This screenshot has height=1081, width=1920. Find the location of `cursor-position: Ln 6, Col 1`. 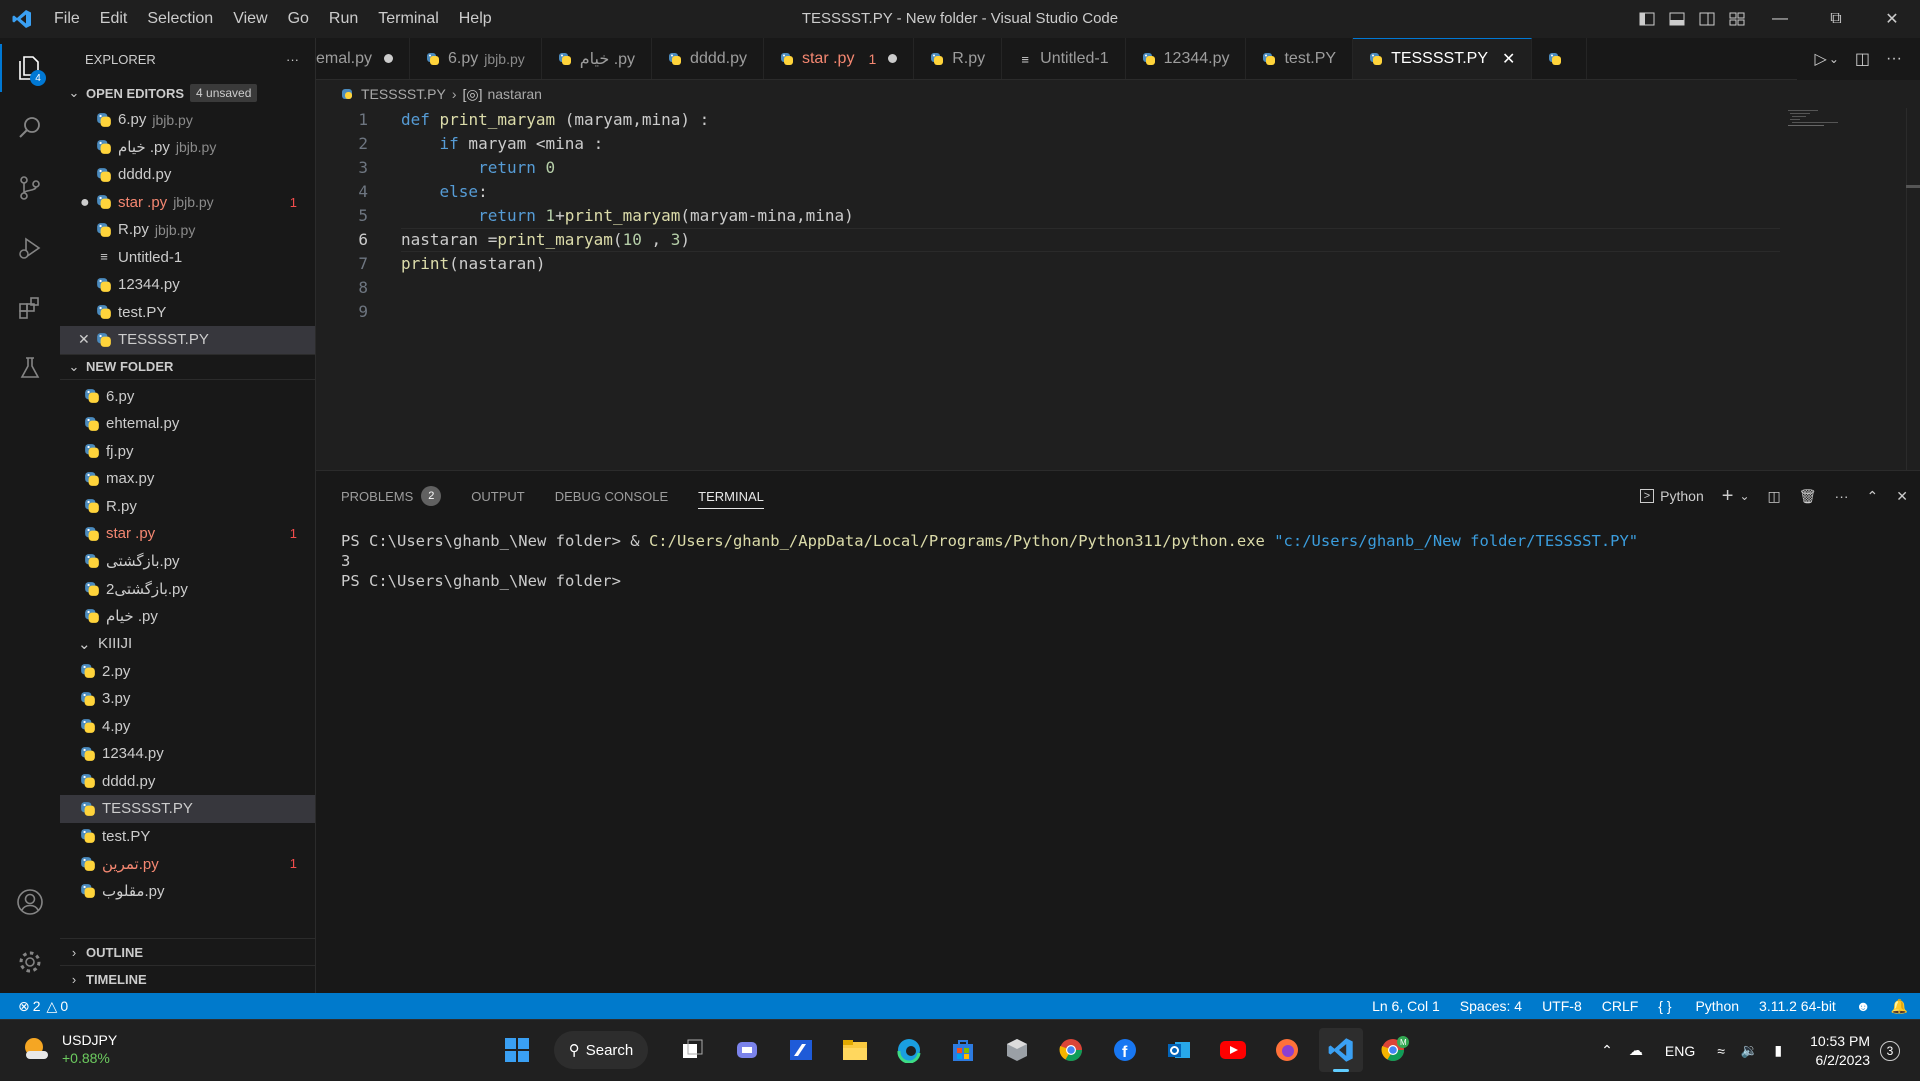

cursor-position: Ln 6, Col 1 is located at coordinates (1406, 1006).